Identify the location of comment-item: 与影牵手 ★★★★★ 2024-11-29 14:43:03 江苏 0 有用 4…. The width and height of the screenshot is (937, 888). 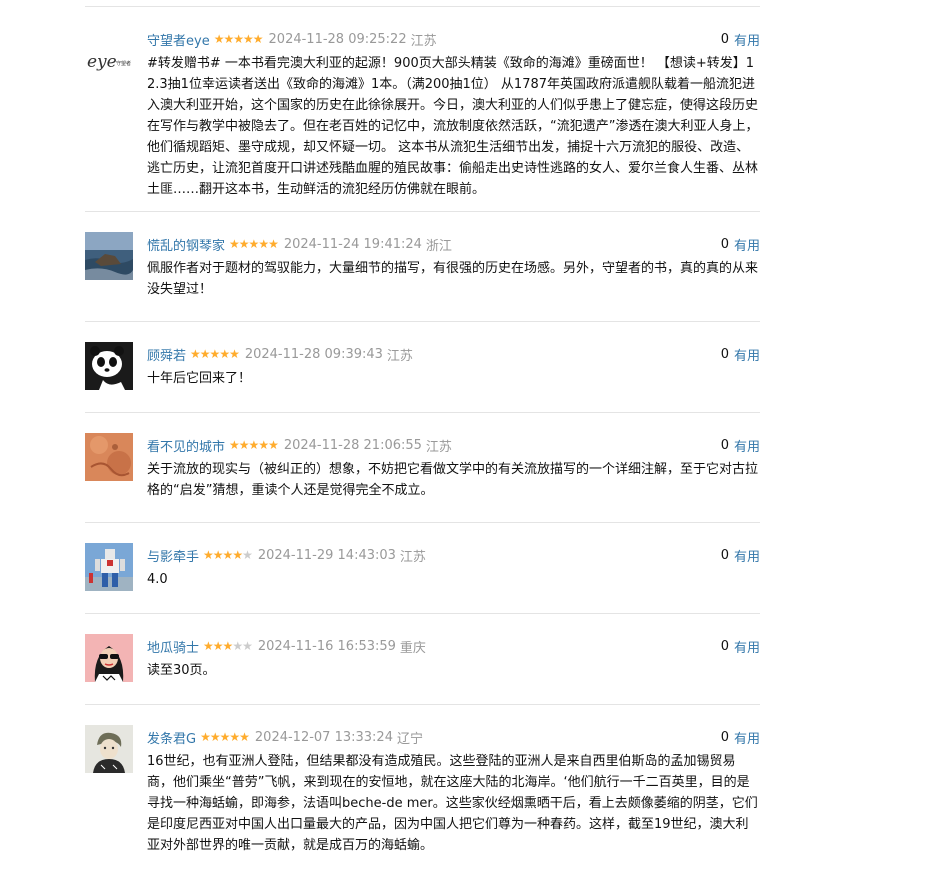
(422, 578).